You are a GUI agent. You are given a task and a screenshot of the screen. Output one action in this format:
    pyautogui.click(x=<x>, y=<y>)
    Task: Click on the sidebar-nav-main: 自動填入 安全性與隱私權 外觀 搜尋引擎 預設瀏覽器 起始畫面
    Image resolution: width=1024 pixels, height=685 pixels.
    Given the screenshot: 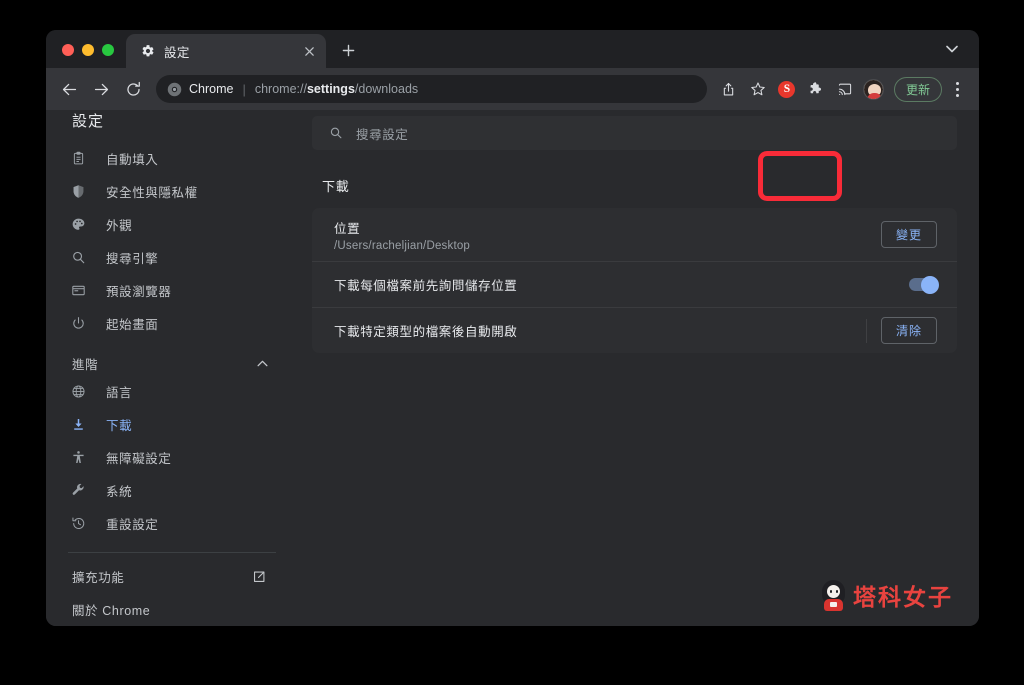 What is the action you would take?
    pyautogui.click(x=172, y=236)
    